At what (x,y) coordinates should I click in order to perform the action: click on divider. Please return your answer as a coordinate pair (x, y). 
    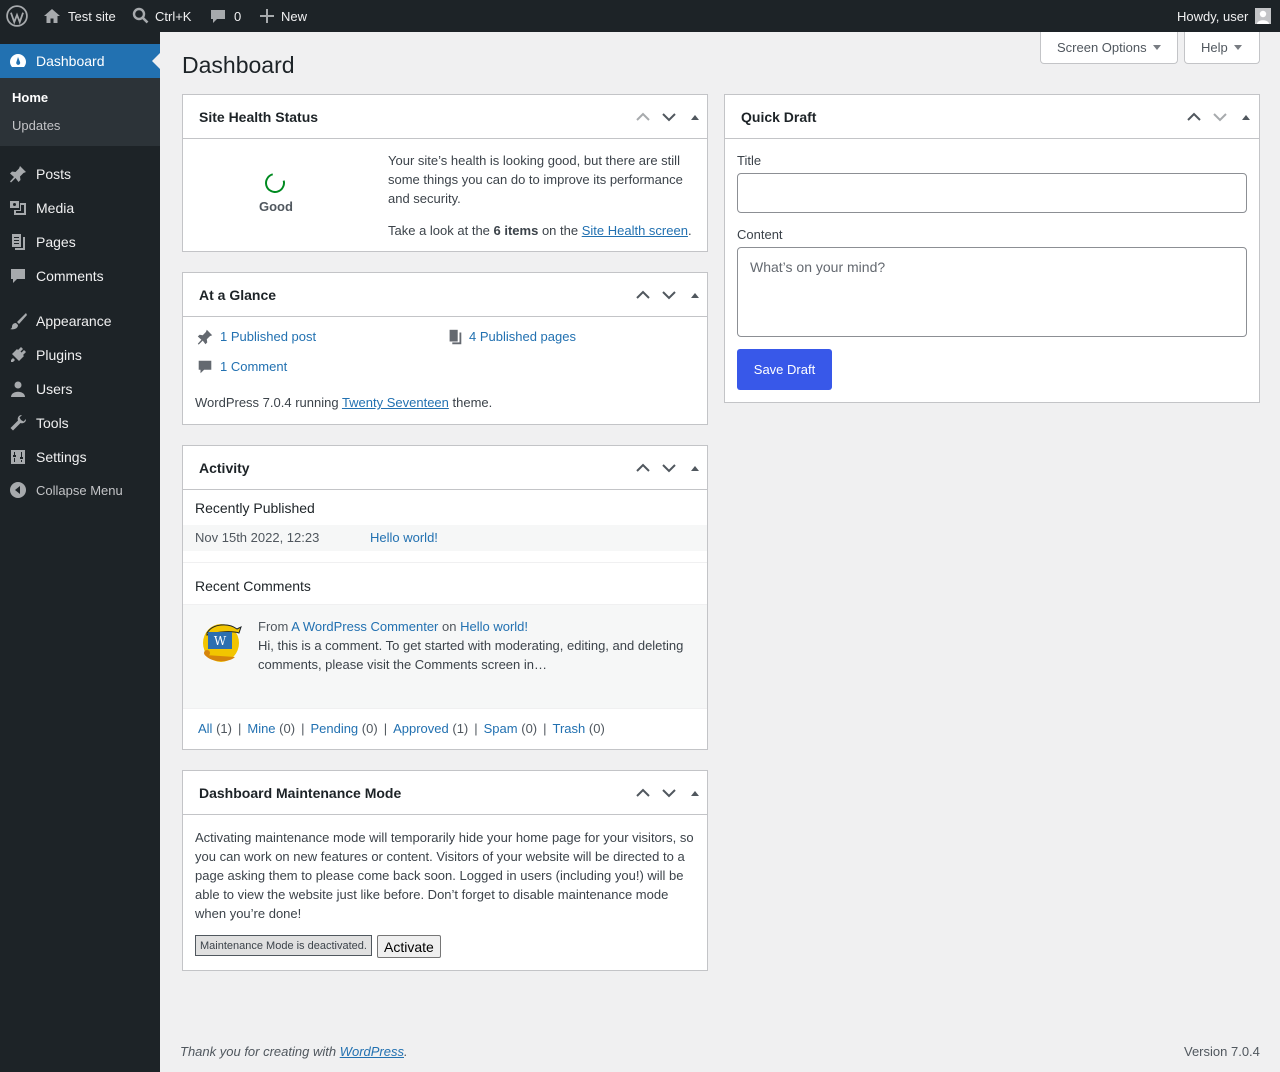
    Looking at the image, I should click on (445, 562).